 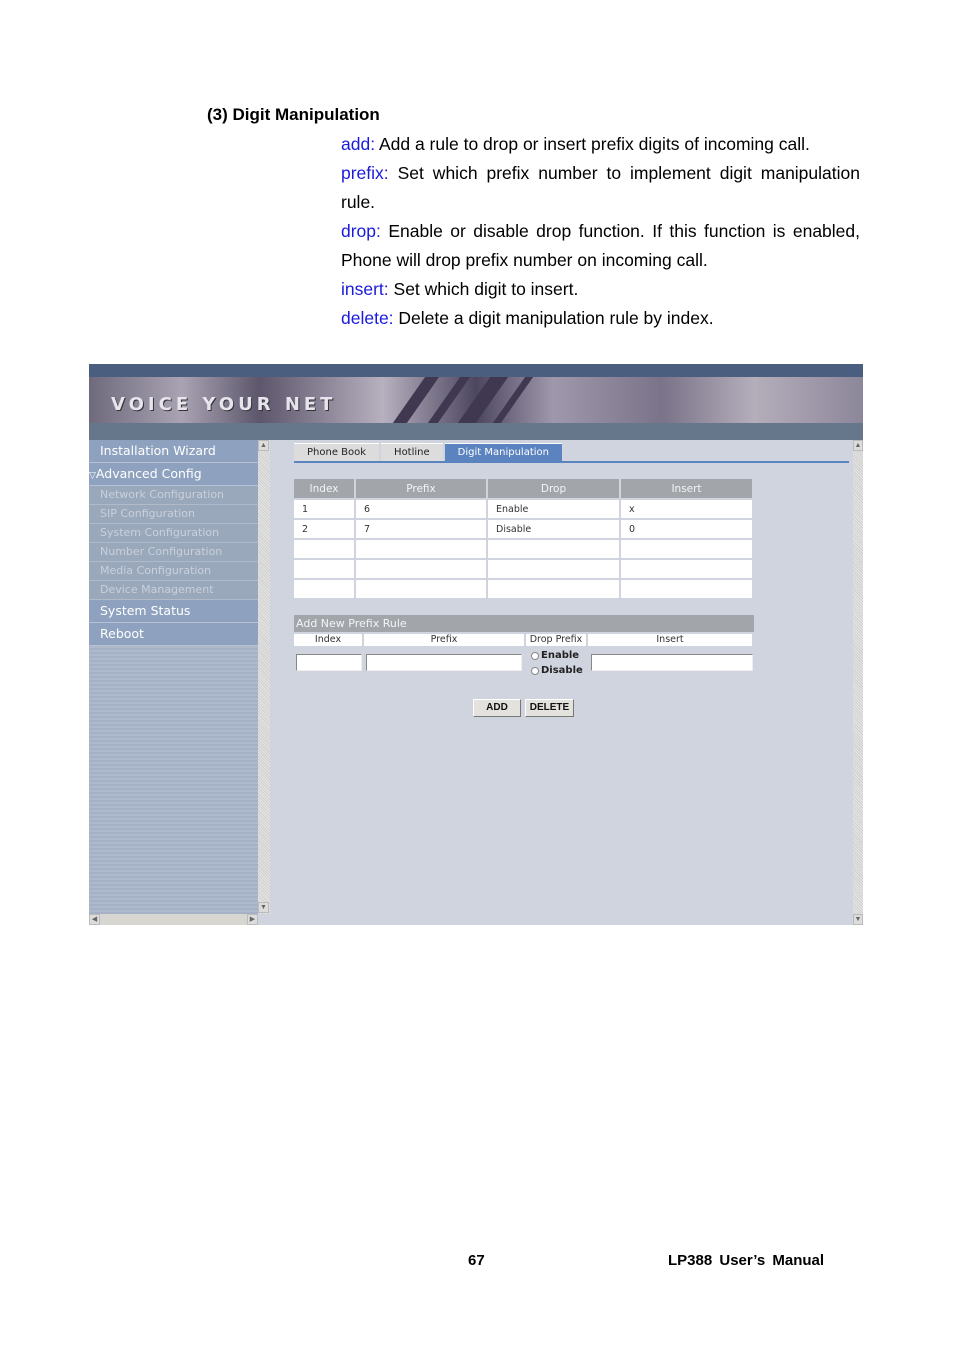 I want to click on term-add: add:, so click(x=358, y=144).